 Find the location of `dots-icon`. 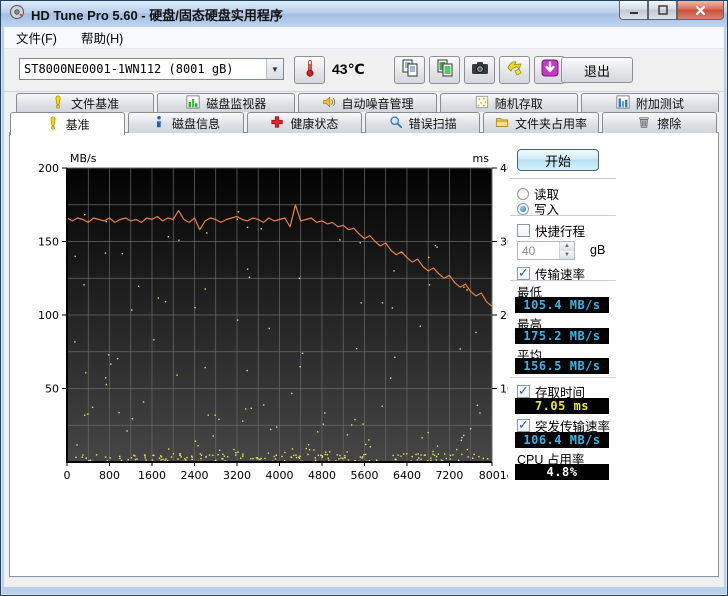

dots-icon is located at coordinates (482, 103).